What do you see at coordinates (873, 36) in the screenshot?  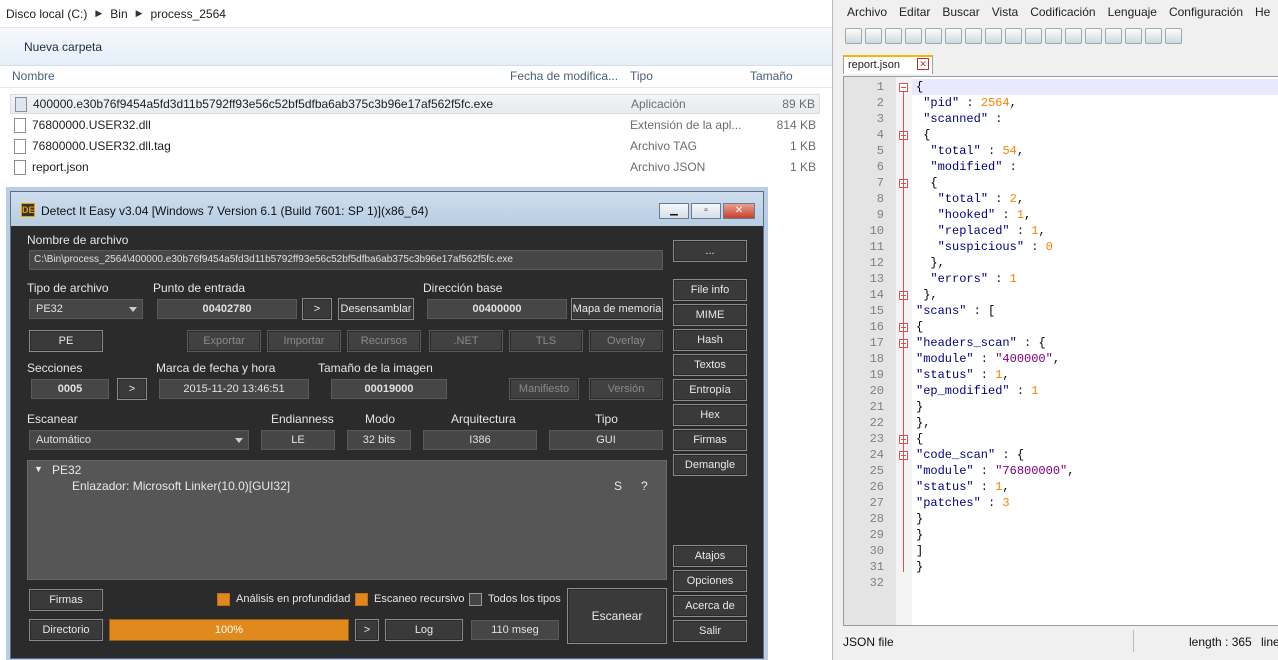 I see `open-file-icon` at bounding box center [873, 36].